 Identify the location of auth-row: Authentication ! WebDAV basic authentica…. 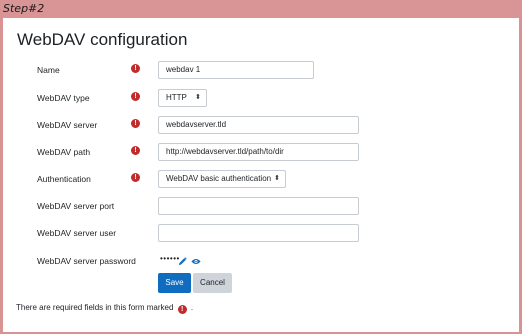
(261, 181).